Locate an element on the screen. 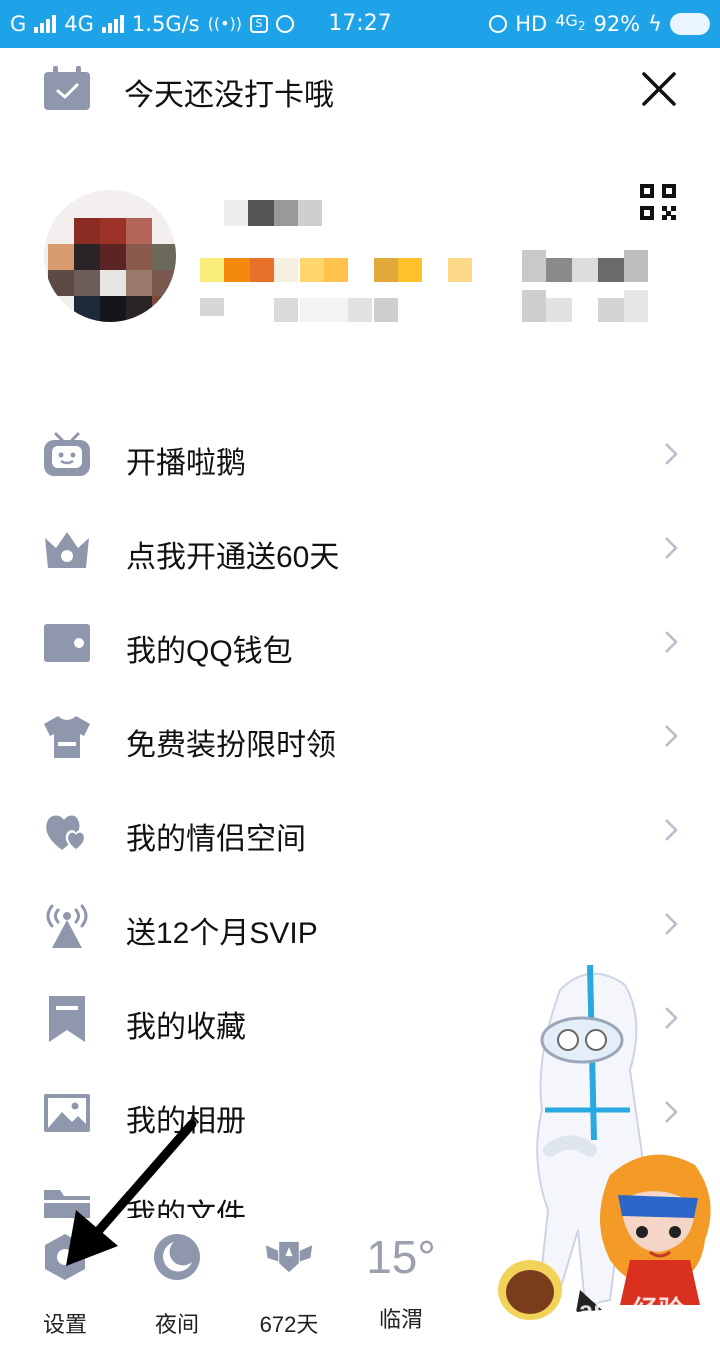 The image size is (720, 1356). status-right: HD 4G2 92% ϟ is located at coordinates (599, 24).